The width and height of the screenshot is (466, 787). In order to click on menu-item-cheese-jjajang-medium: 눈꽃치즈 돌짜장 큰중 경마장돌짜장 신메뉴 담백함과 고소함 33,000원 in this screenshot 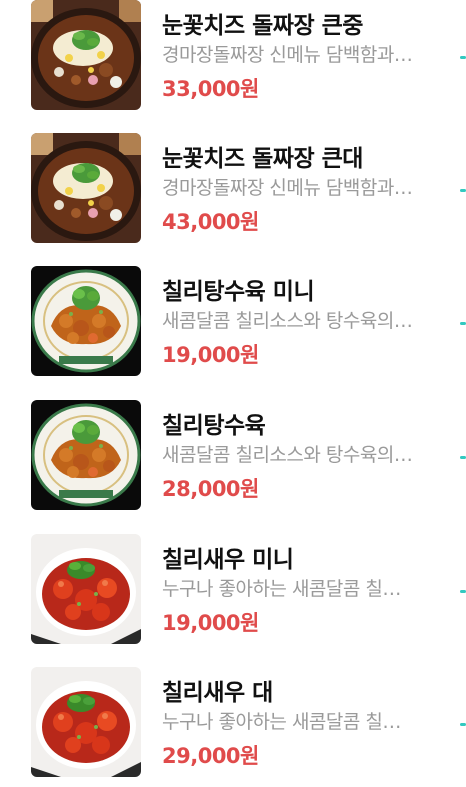, I will do `click(233, 55)`.